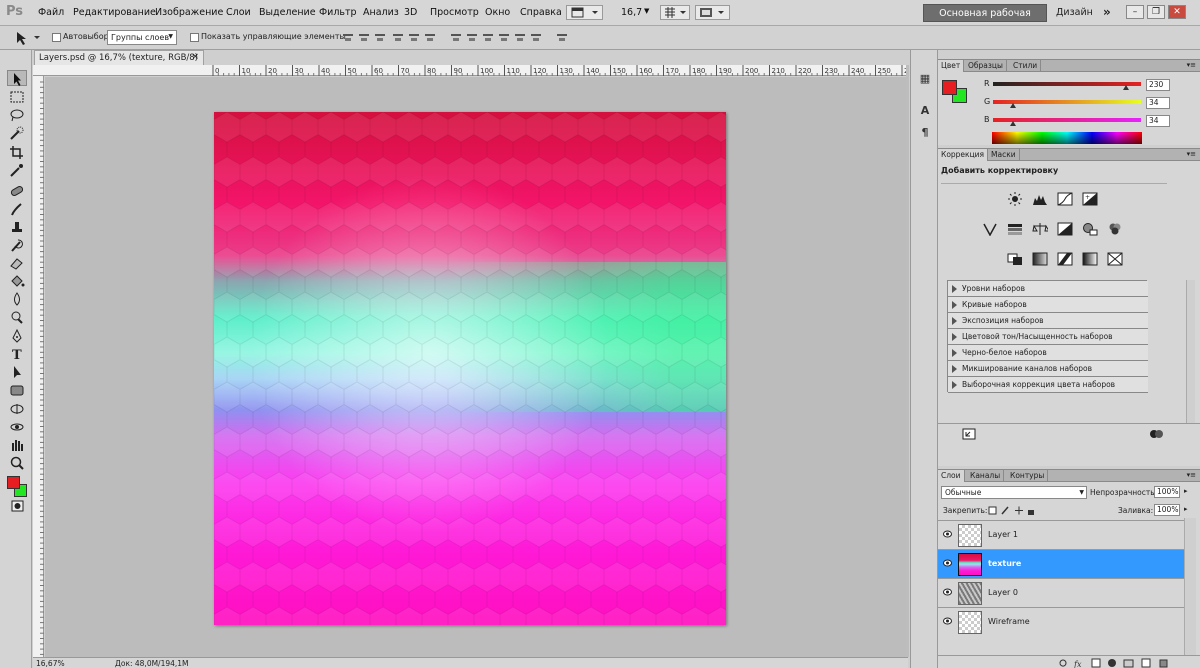 The image size is (1200, 668). I want to click on brush-tool-icon, so click(17, 209).